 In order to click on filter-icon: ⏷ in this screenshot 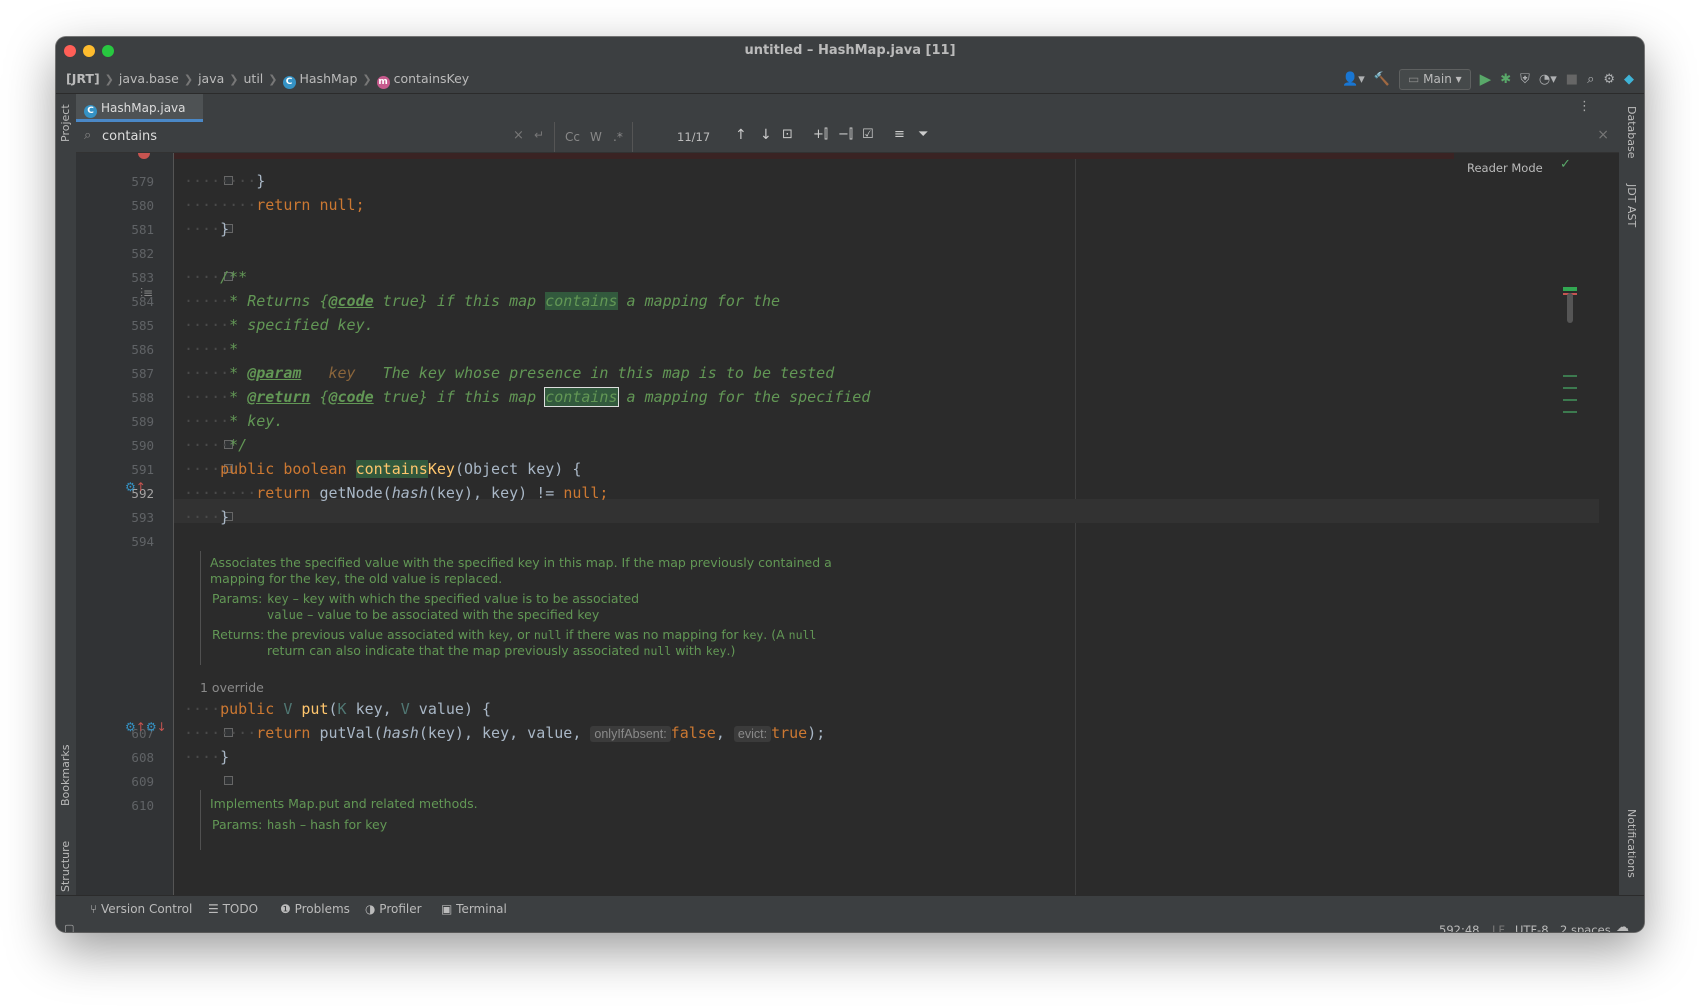, I will do `click(923, 134)`.